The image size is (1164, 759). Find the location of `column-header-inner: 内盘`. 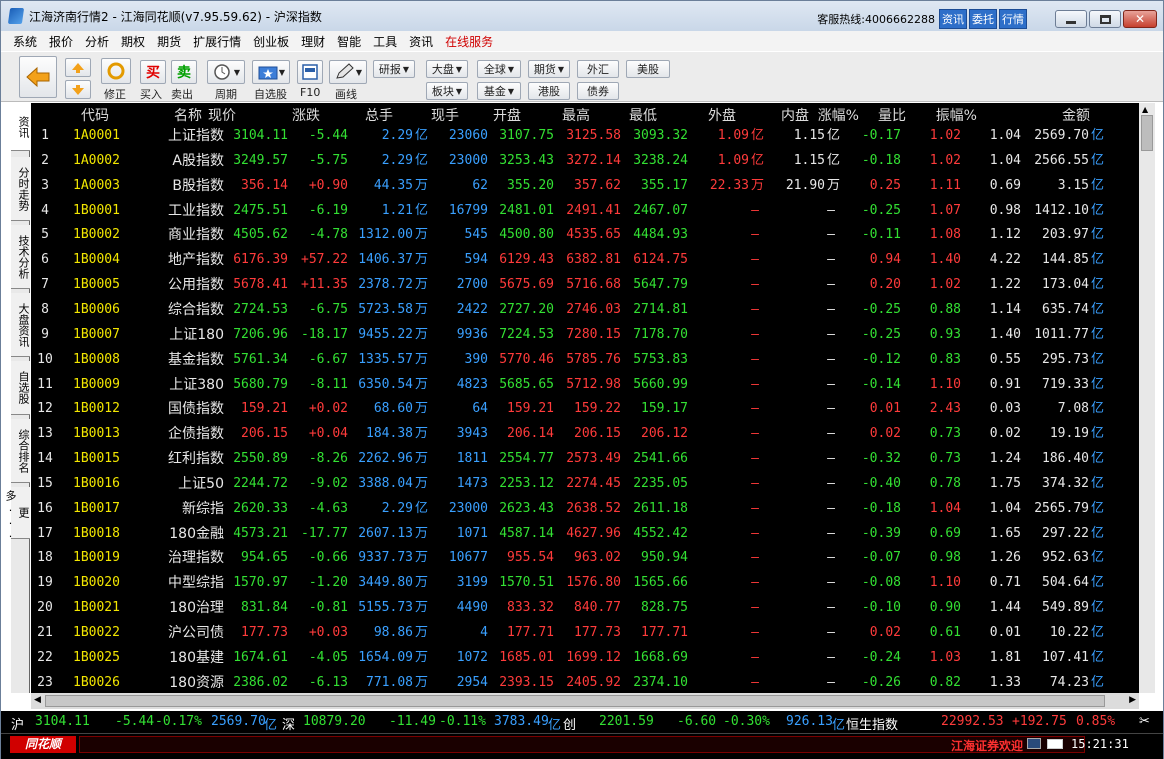

column-header-inner: 内盘 is located at coordinates (795, 115).